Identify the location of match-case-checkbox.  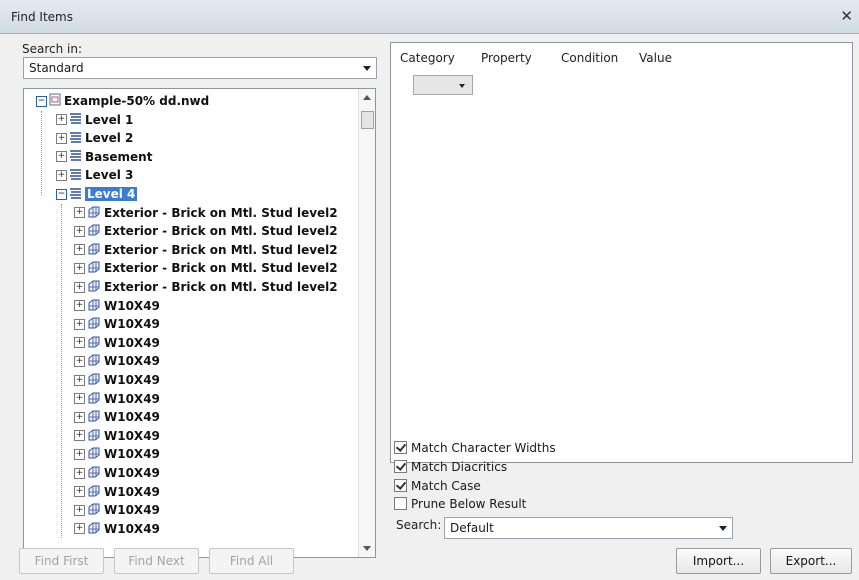
(400, 485).